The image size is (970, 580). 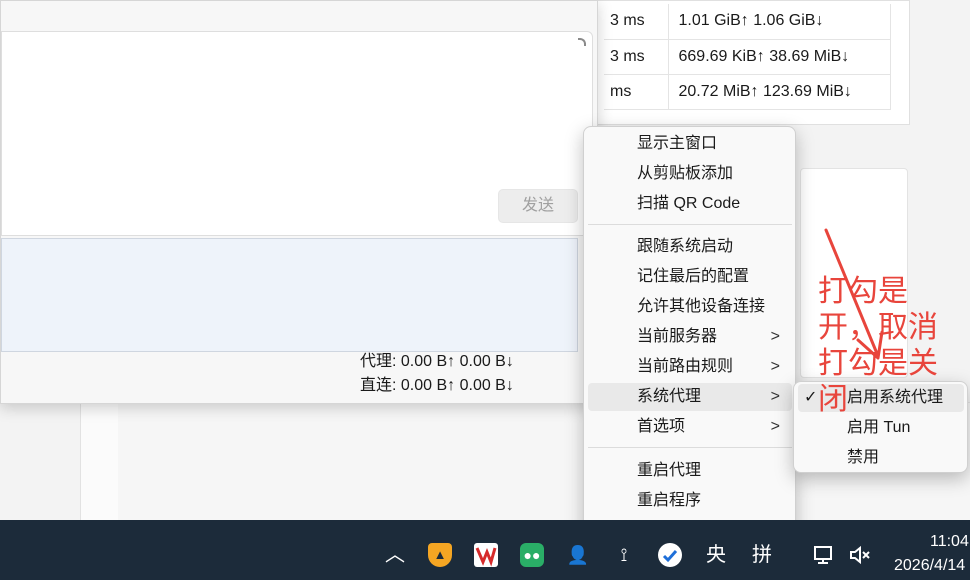 I want to click on menu-item-label: 跟随系统启动, so click(x=685, y=246).